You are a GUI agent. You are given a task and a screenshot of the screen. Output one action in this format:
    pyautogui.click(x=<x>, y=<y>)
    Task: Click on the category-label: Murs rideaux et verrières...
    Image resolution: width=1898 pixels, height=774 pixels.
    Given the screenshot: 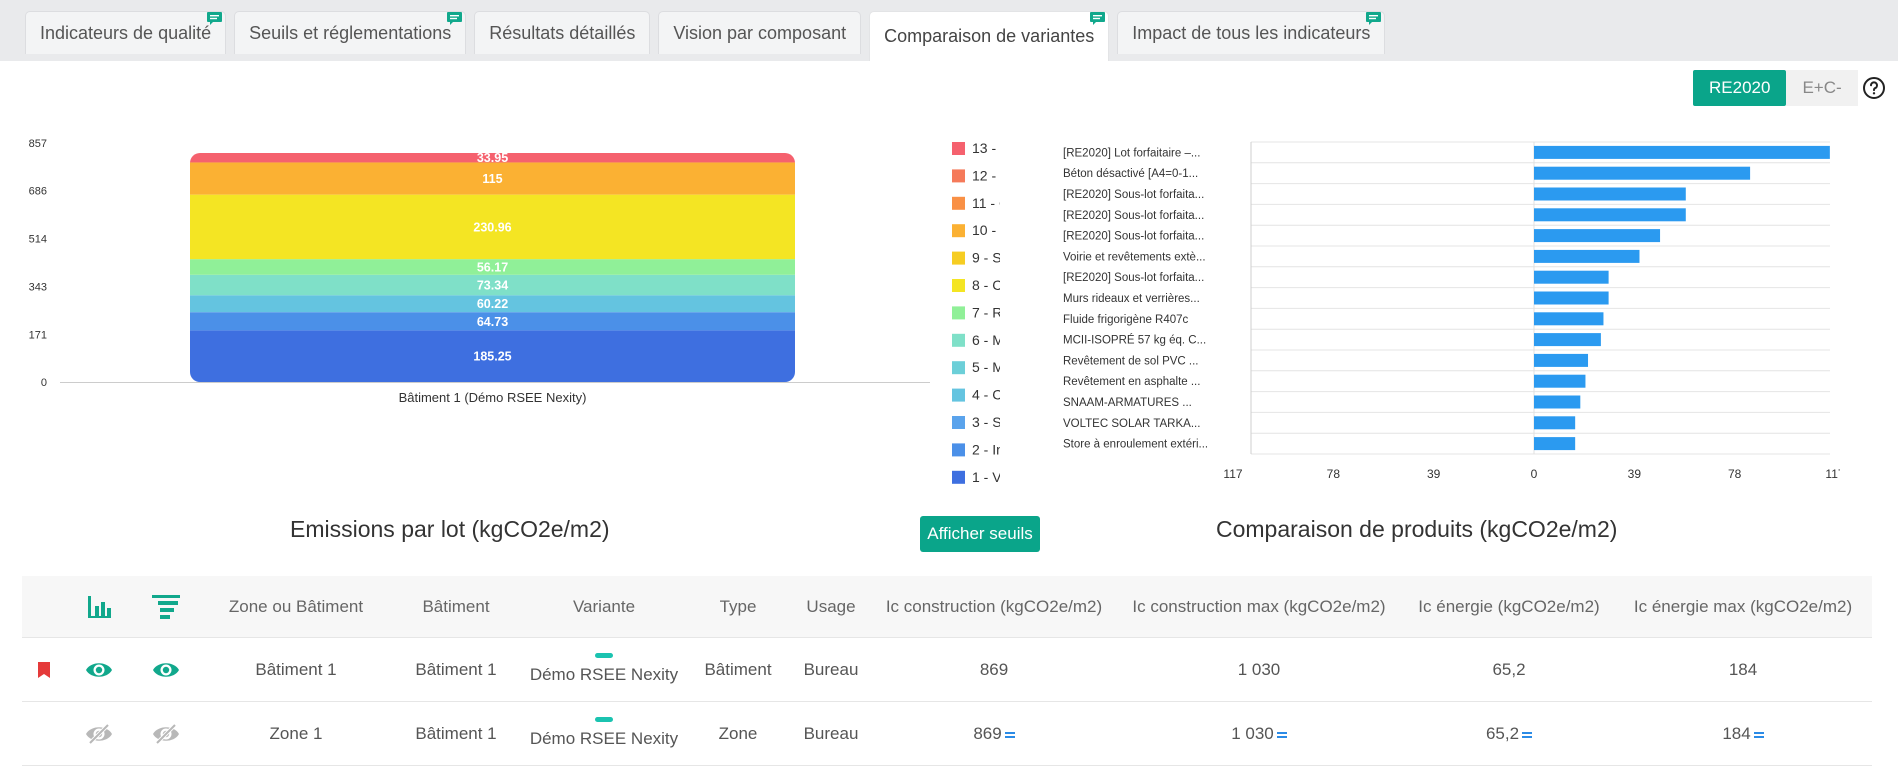 What is the action you would take?
    pyautogui.click(x=1131, y=299)
    